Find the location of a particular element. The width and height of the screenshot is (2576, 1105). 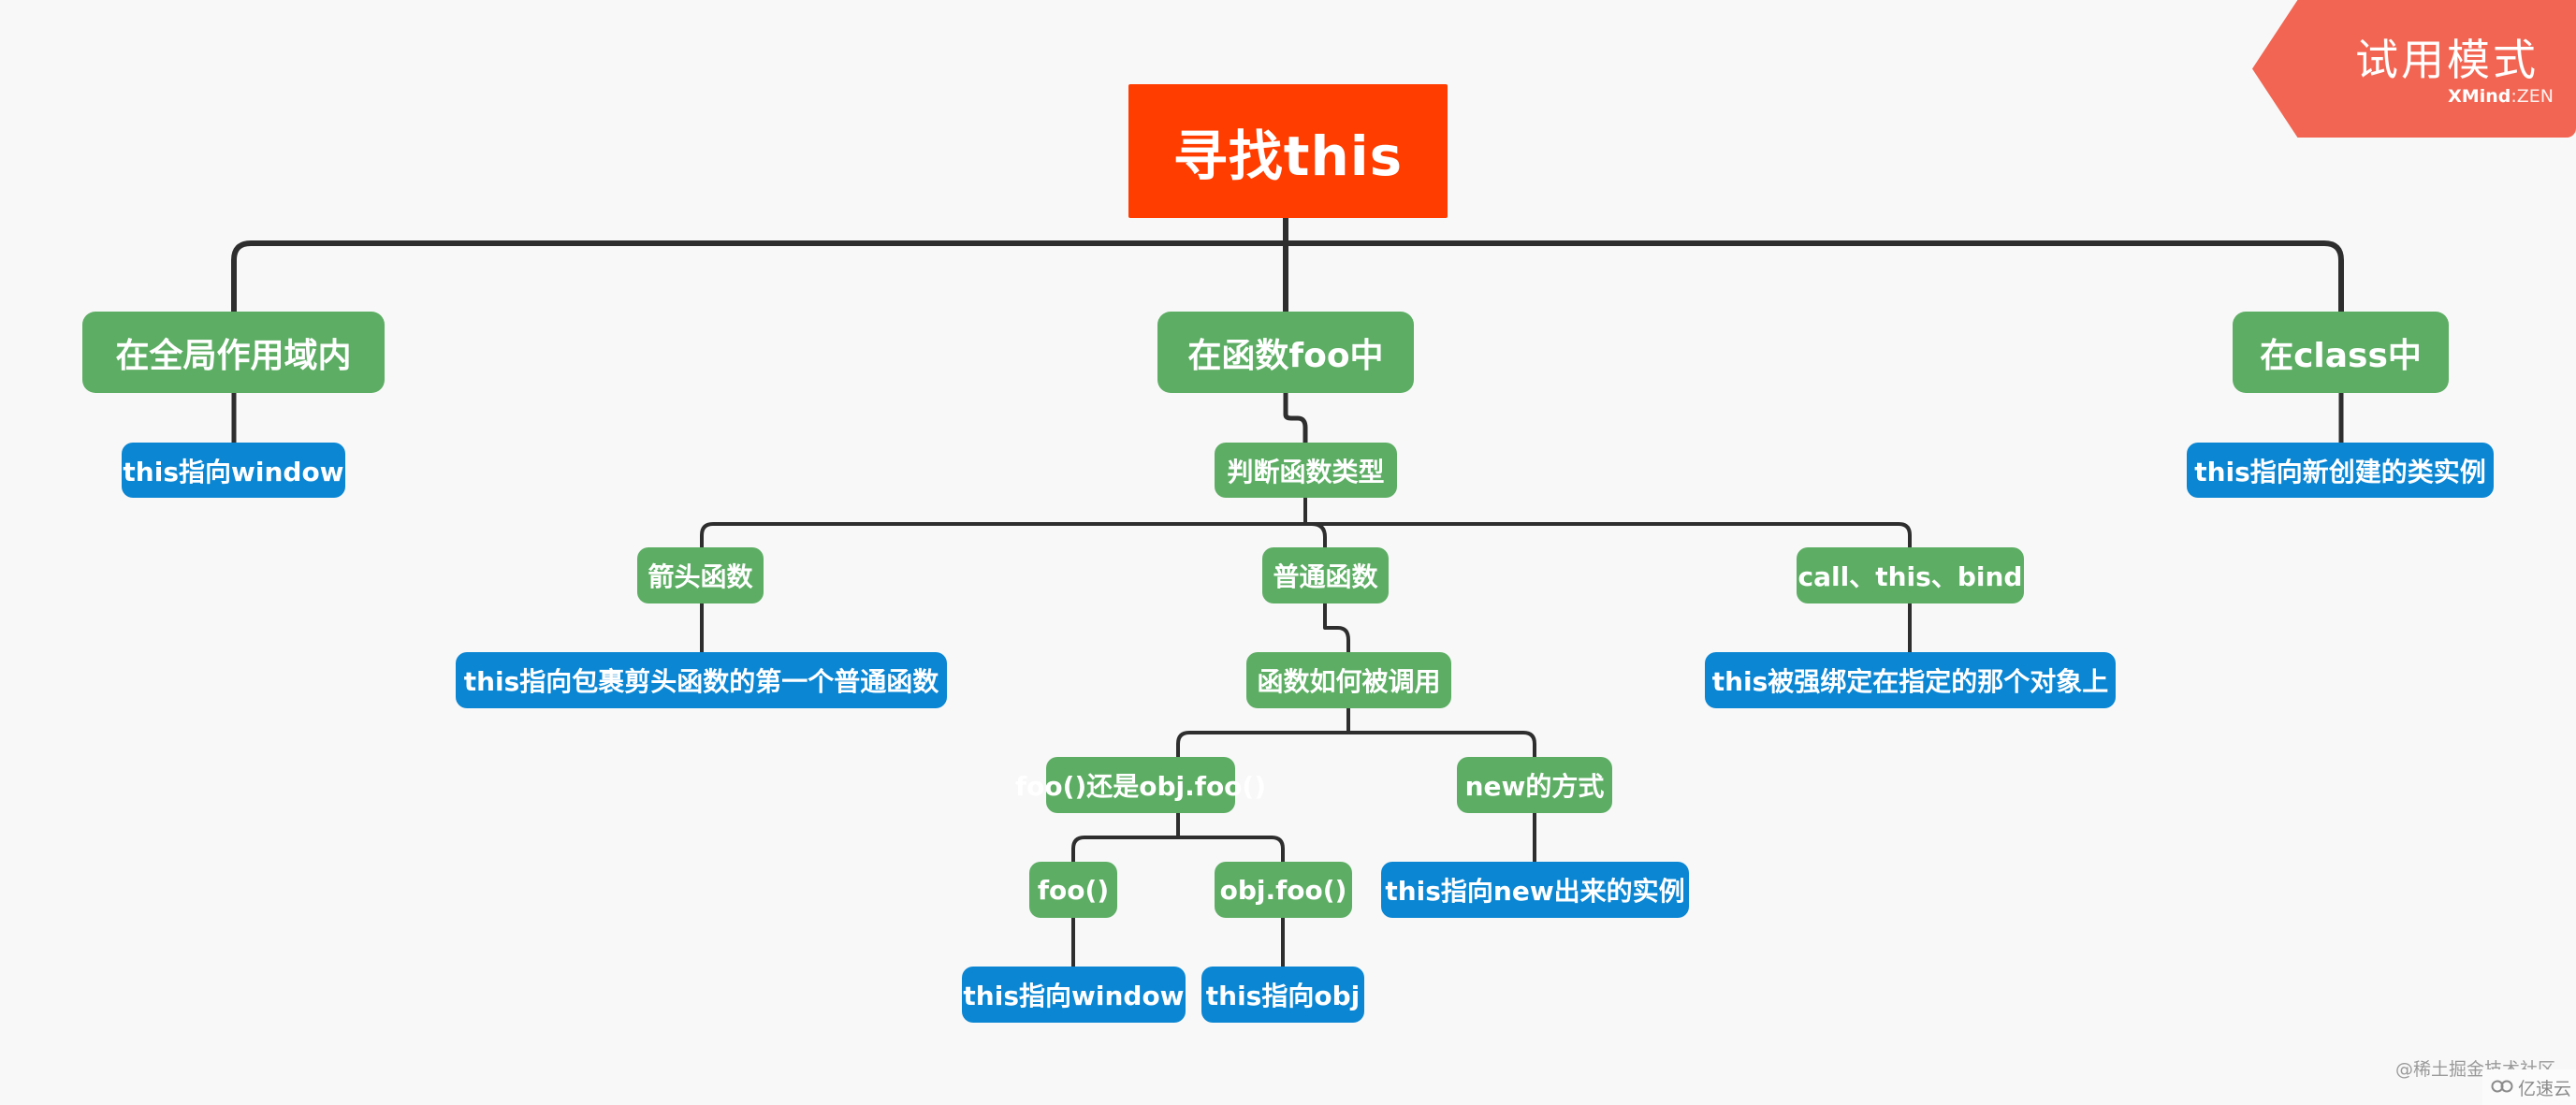

topic-new-style-label: new的方式 is located at coordinates (1534, 787).